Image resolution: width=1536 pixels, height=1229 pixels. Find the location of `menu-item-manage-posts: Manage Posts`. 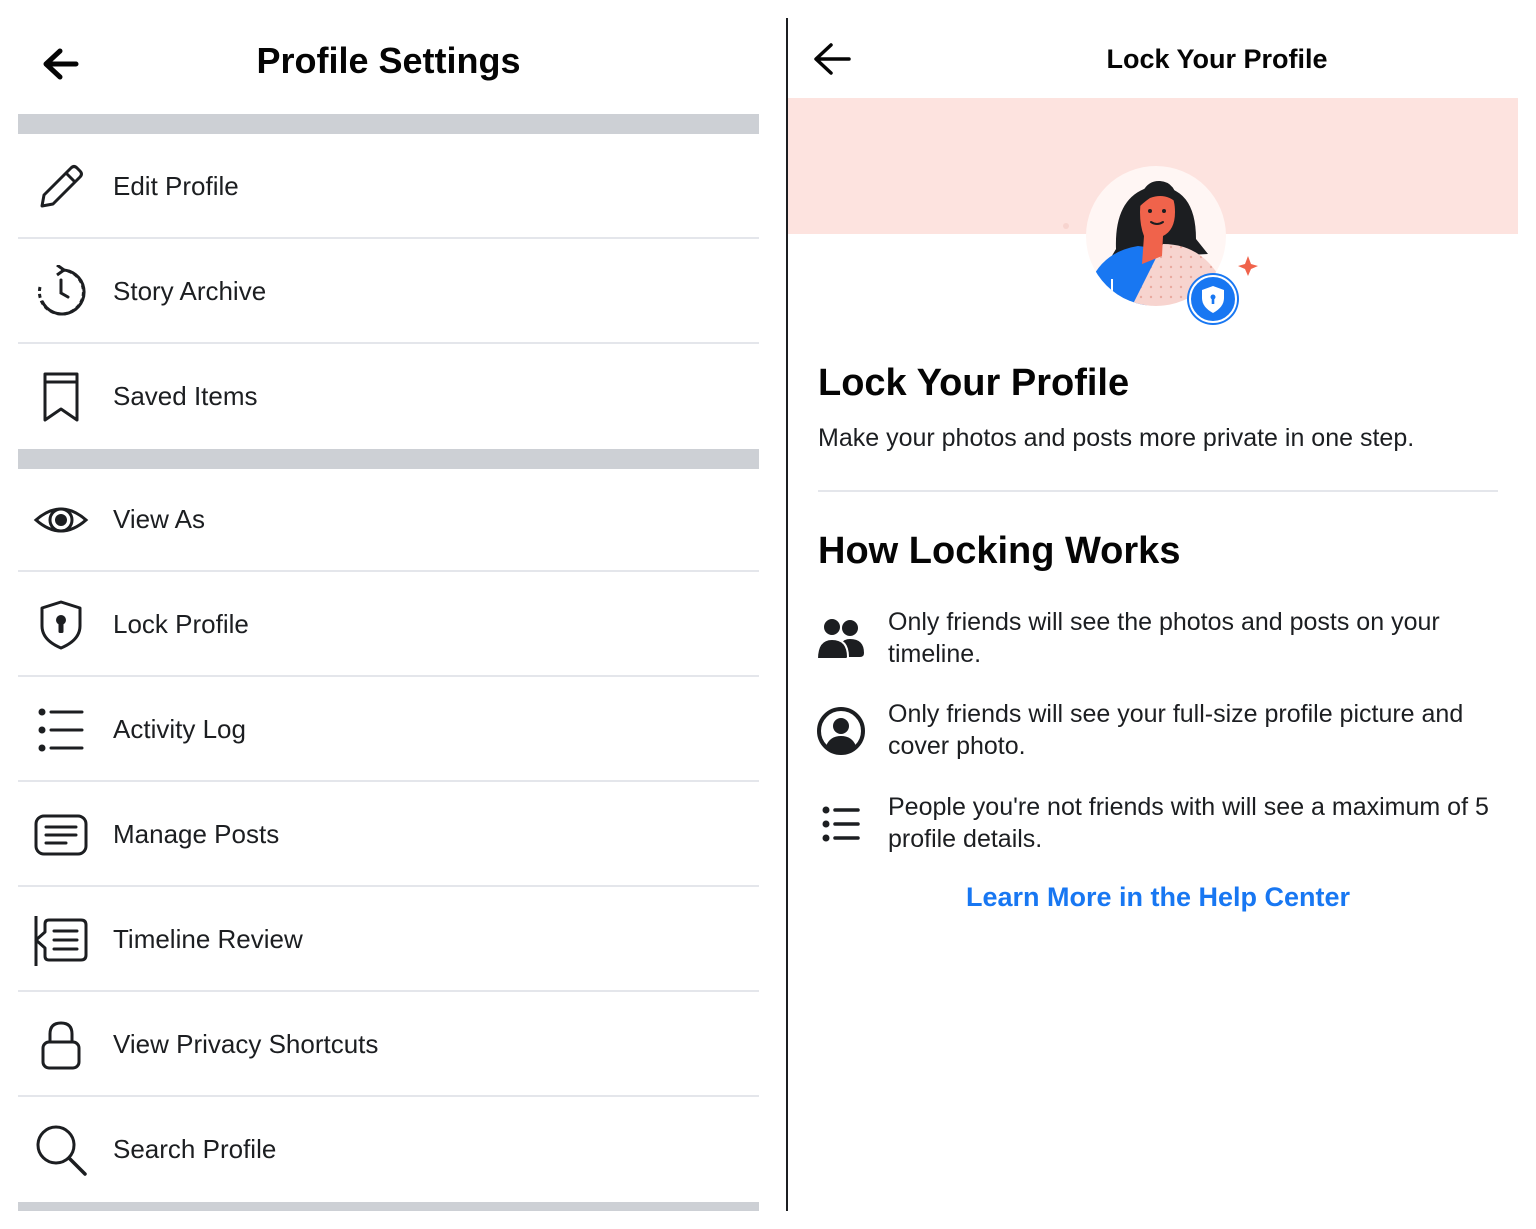

menu-item-manage-posts: Manage Posts is located at coordinates (388, 834).